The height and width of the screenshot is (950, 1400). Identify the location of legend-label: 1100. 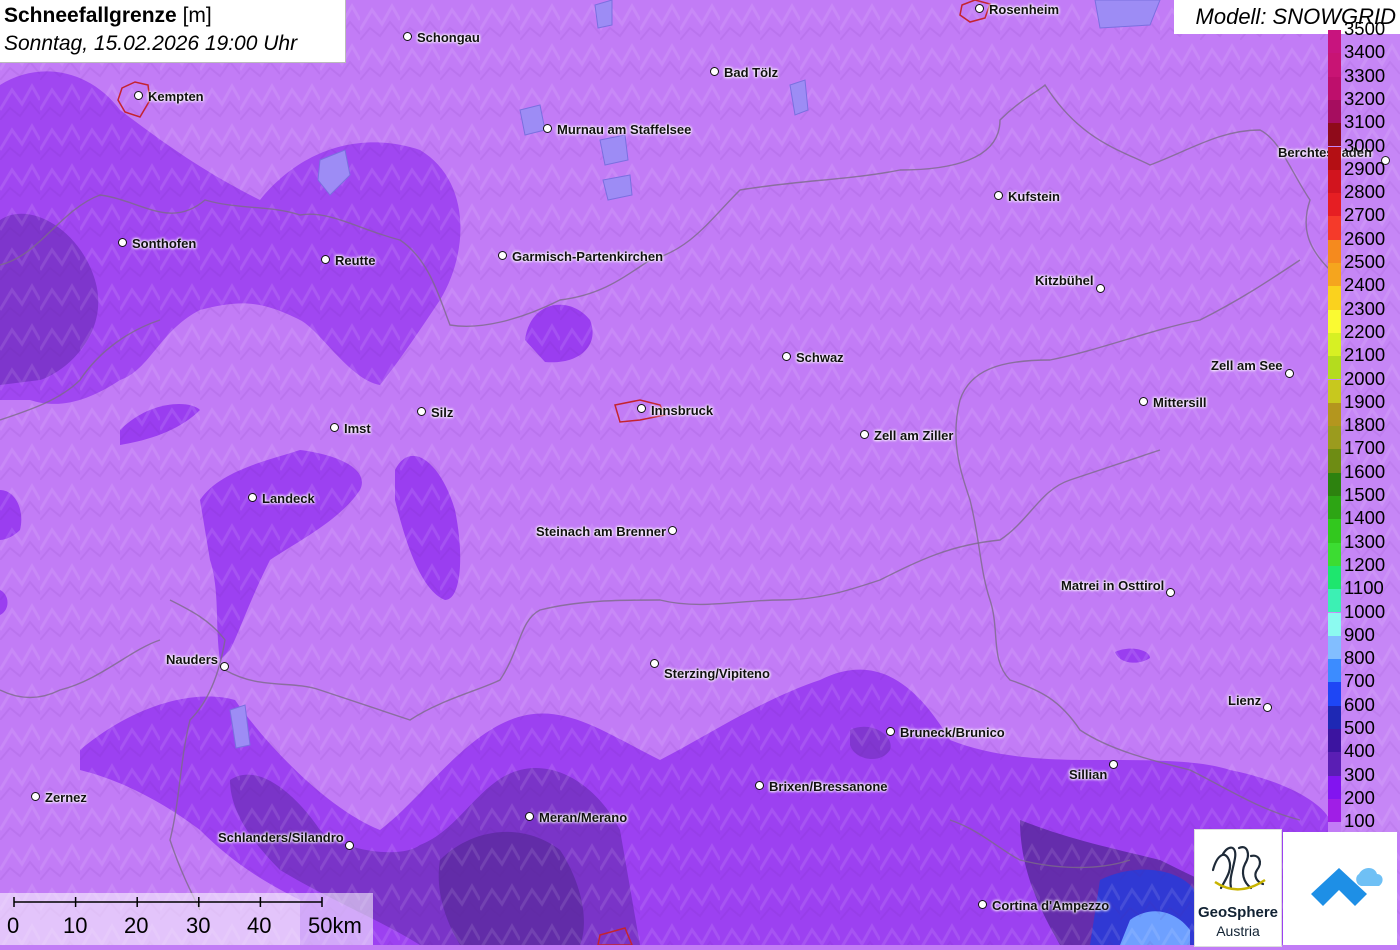
(1364, 588).